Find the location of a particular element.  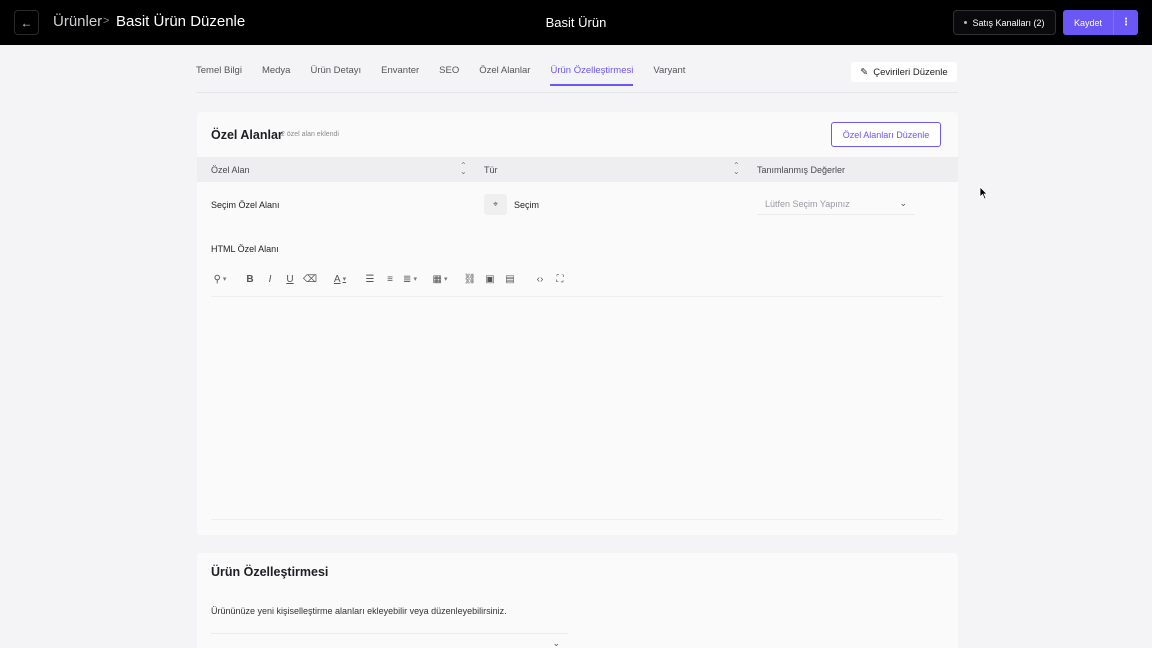

custom-fields-title: Özel Alanlar is located at coordinates (247, 135).